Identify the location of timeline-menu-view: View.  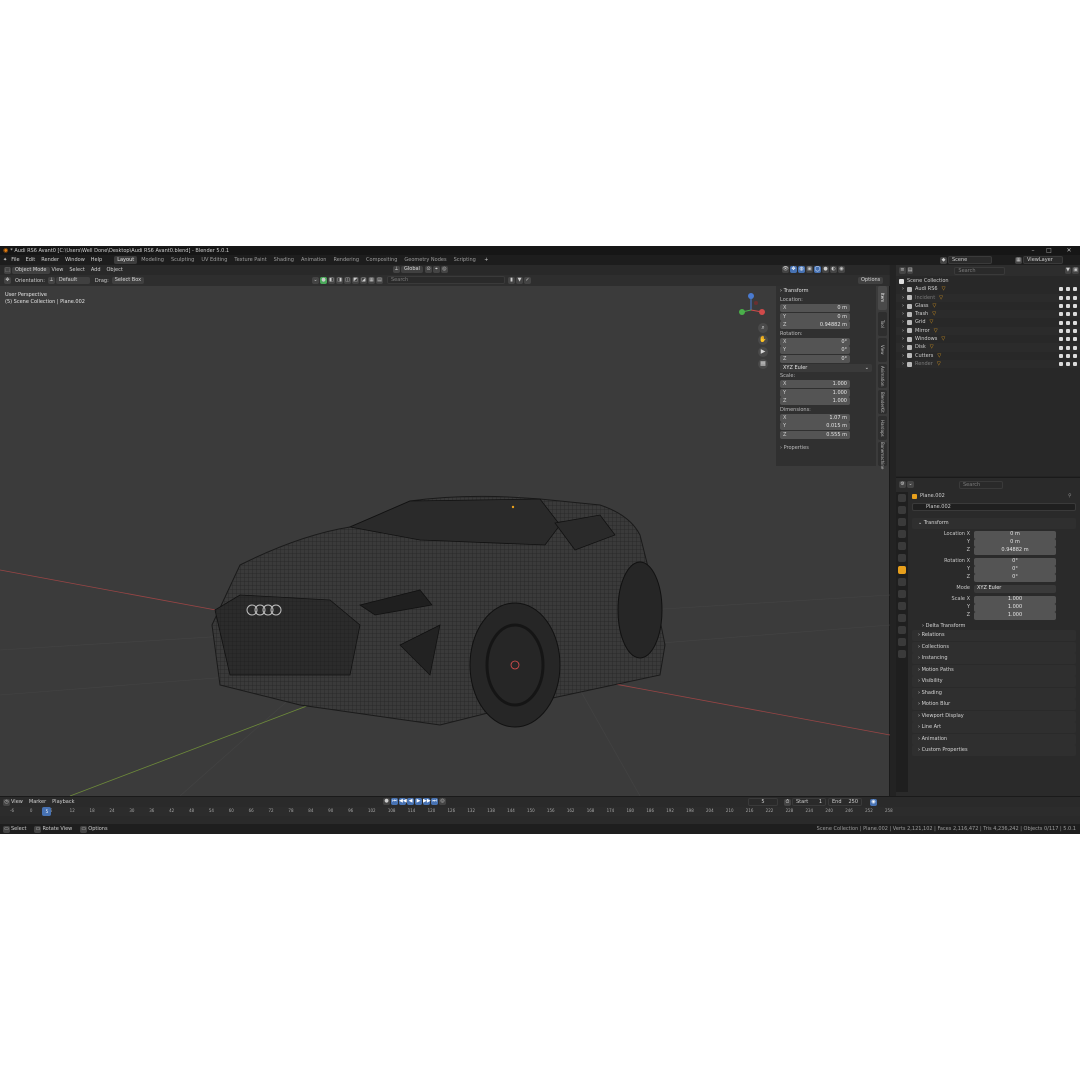
(17, 802).